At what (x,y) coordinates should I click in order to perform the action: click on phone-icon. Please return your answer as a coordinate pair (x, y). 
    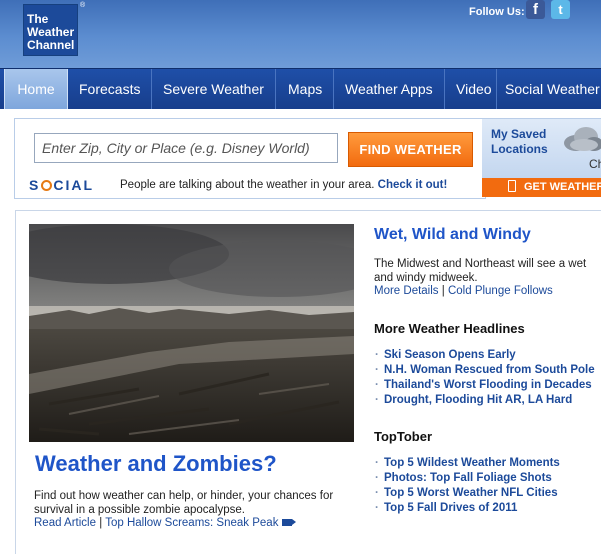
    Looking at the image, I should click on (512, 186).